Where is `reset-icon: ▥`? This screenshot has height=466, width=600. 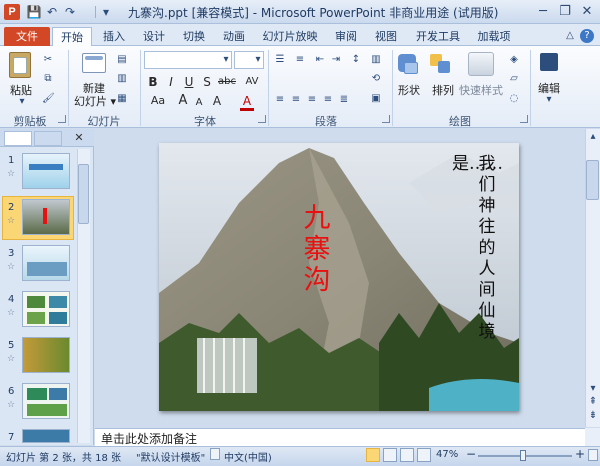 reset-icon: ▥ is located at coordinates (122, 79).